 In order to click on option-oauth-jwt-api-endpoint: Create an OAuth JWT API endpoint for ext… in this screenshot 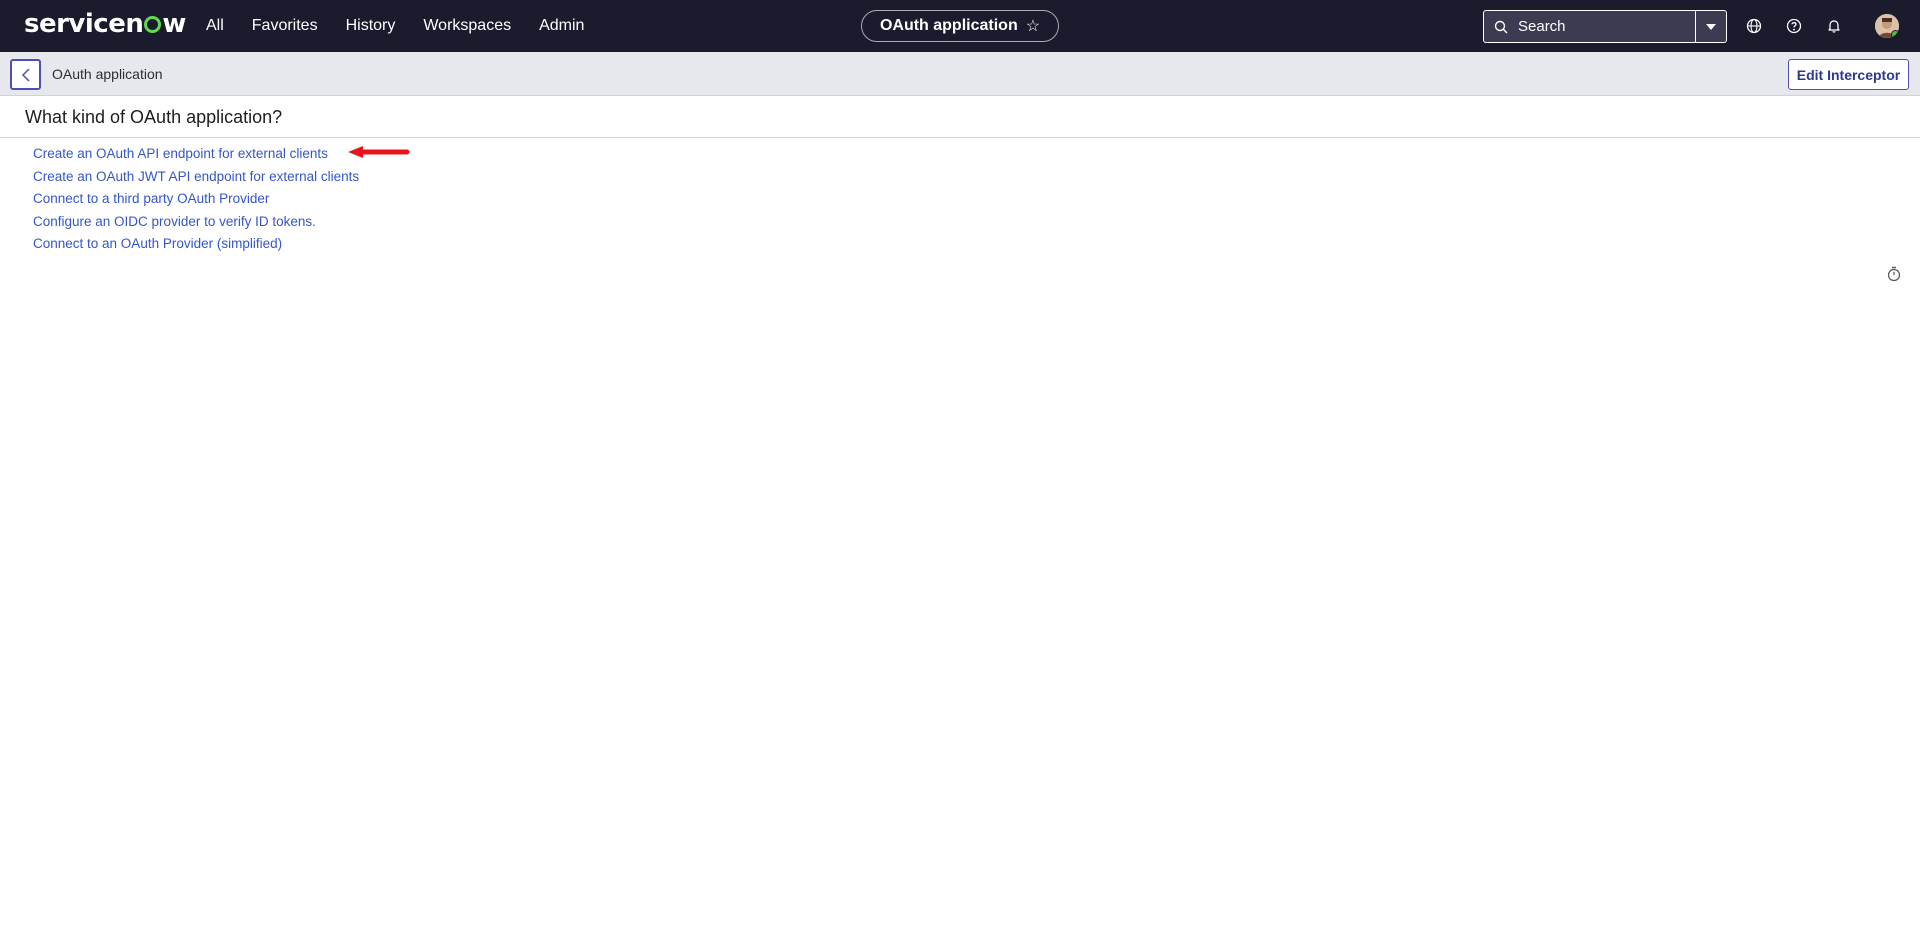, I will do `click(196, 177)`.